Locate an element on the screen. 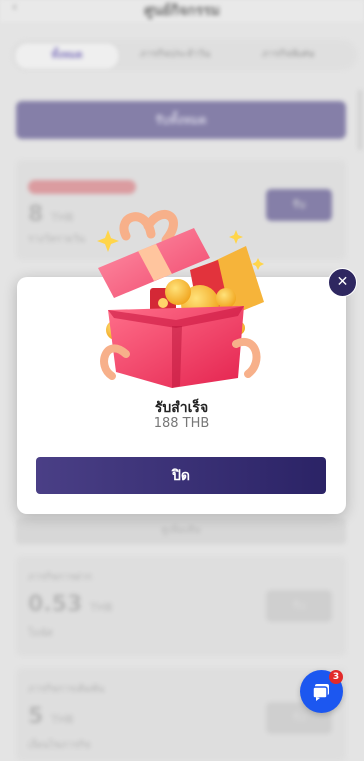  reward-amount: 188 THB is located at coordinates (181, 423).